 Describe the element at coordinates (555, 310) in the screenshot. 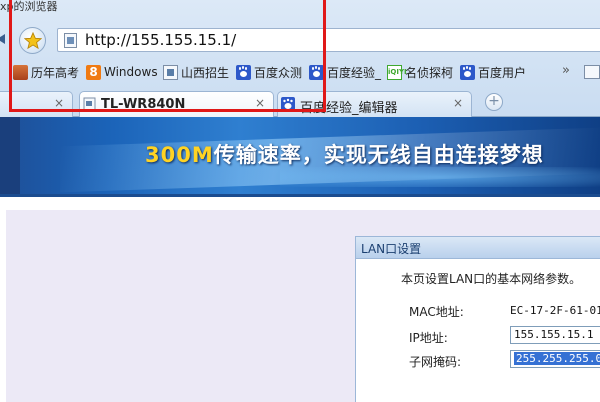

I see `mac-address-value: EC-17-2F-61-01-` at that location.